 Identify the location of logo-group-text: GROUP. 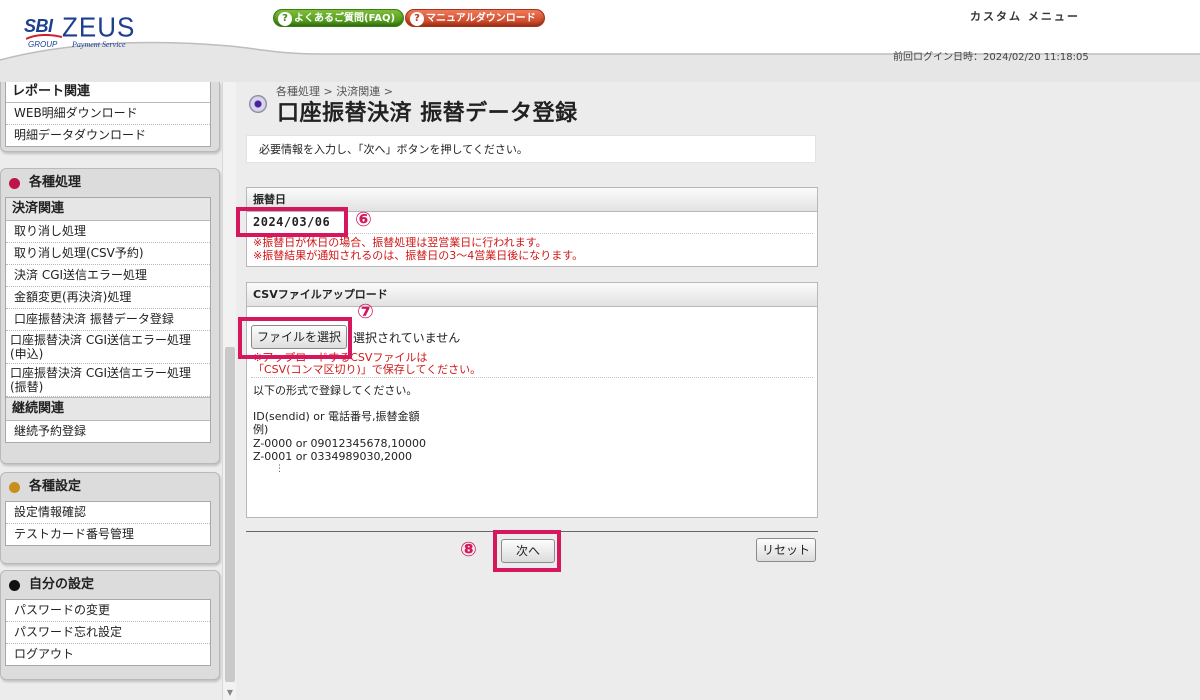
(43, 44).